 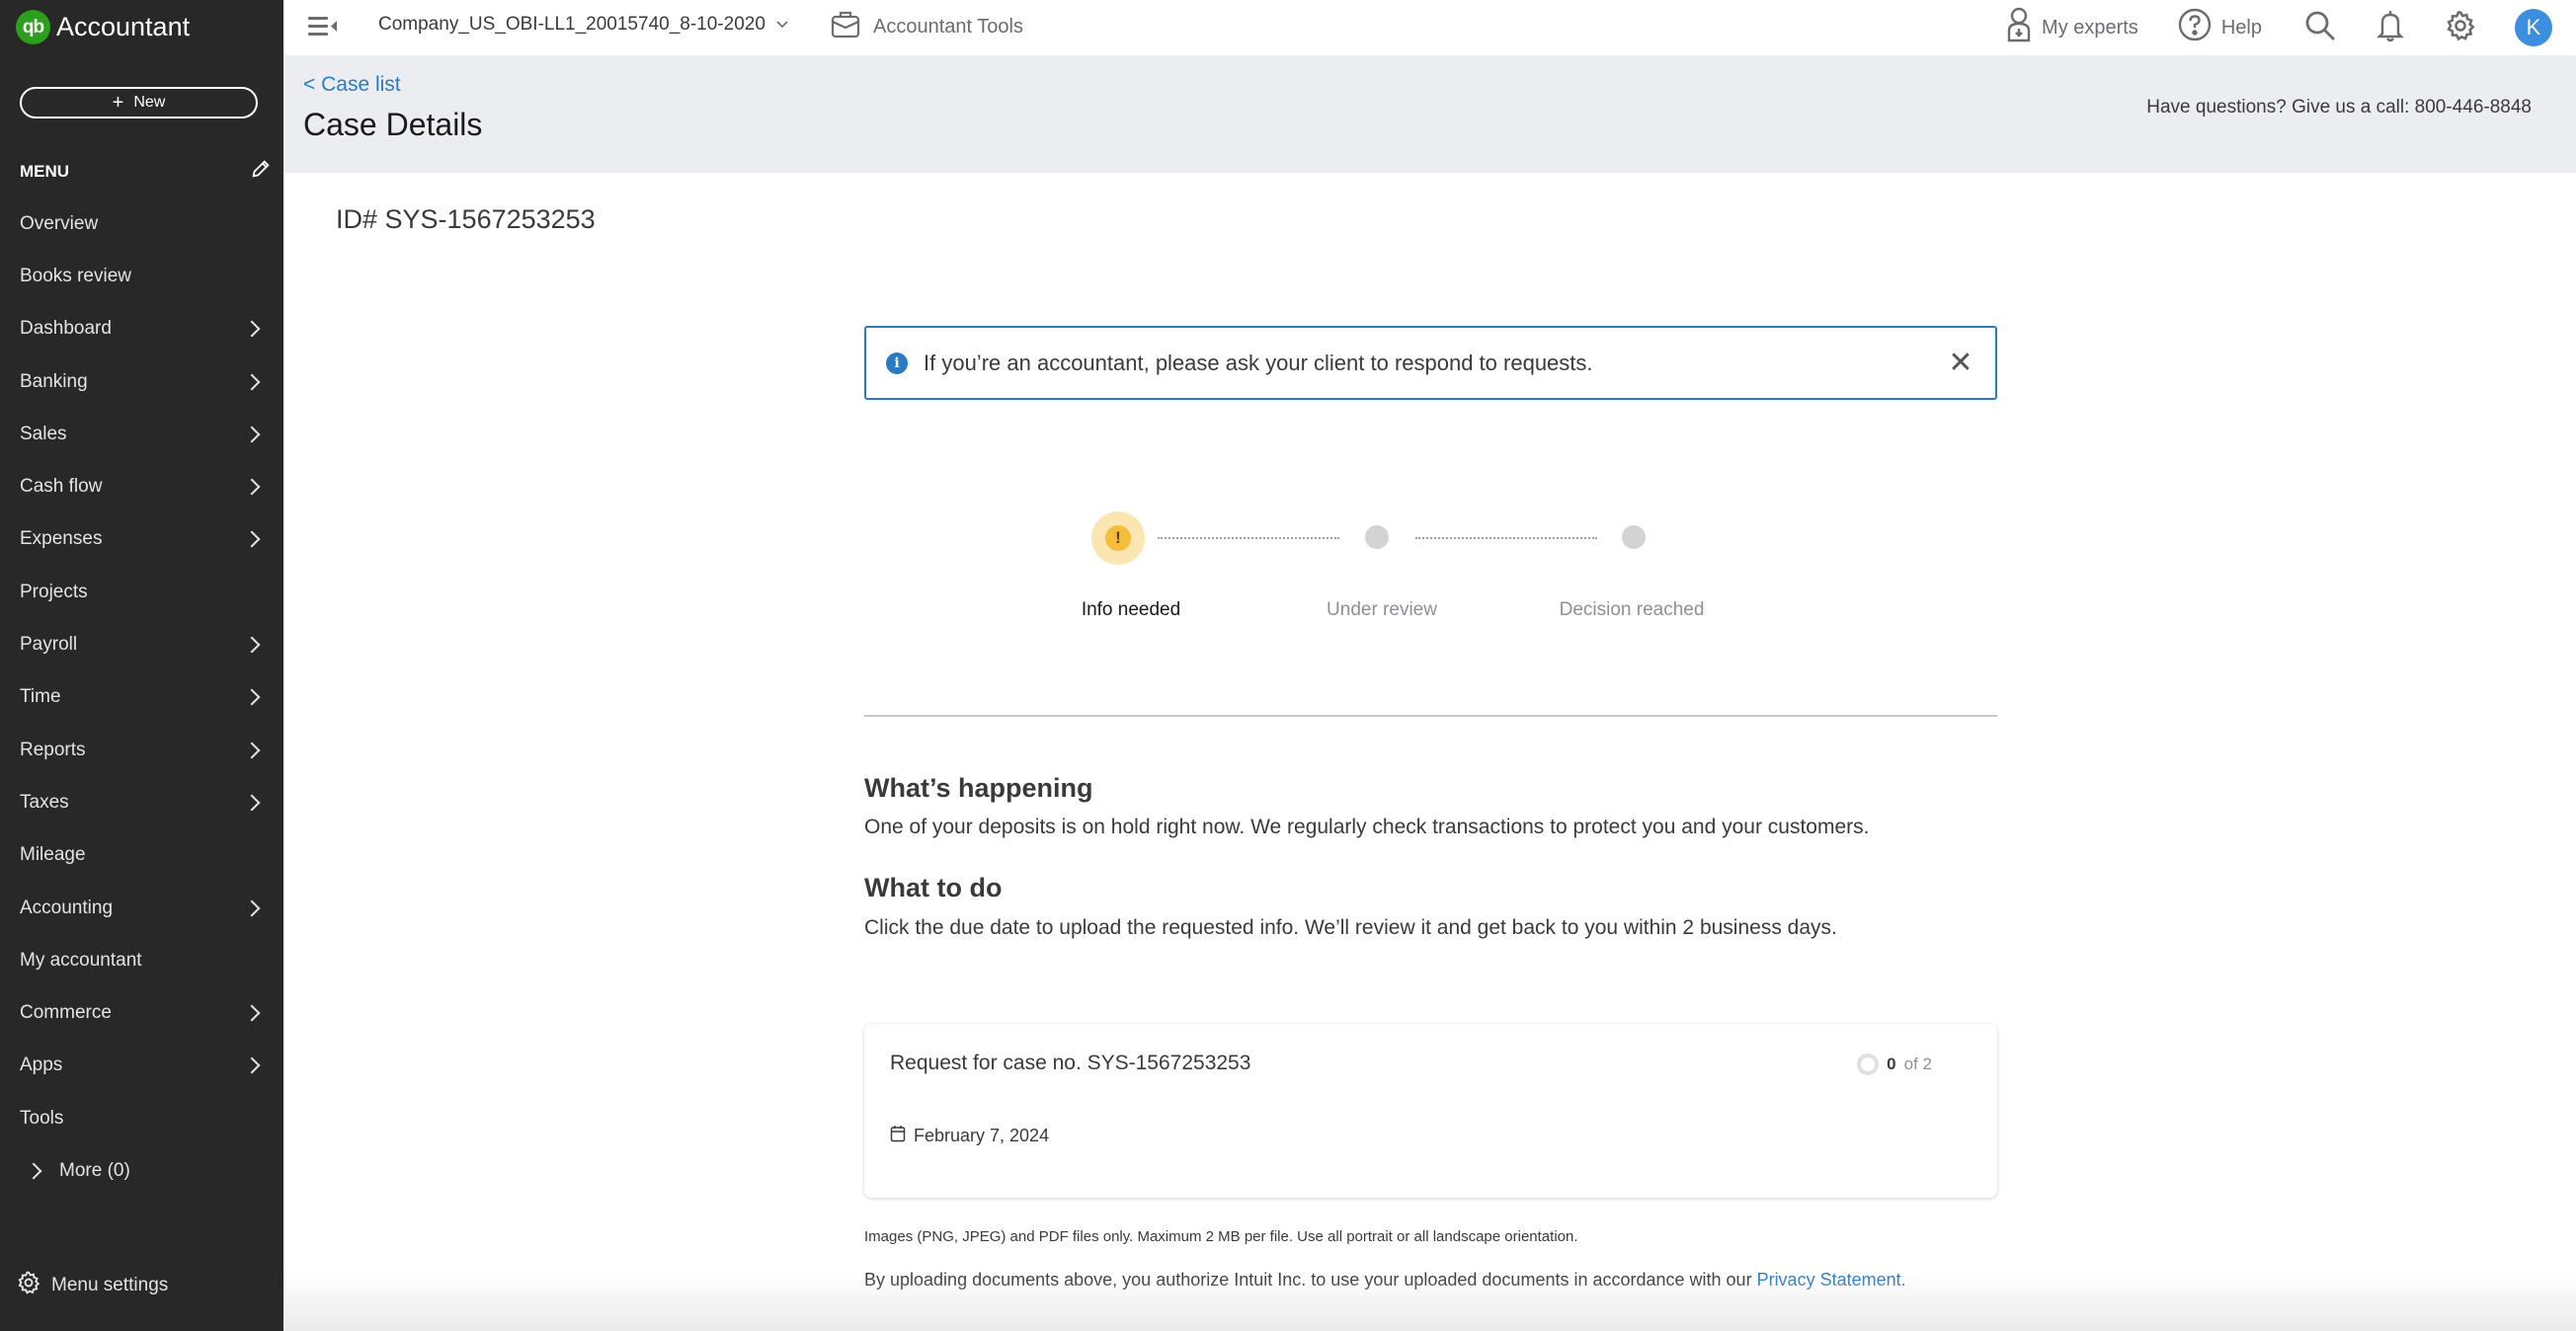 What do you see at coordinates (141, 329) in the screenshot?
I see `sidebar-item-dashboard: Dashboard` at bounding box center [141, 329].